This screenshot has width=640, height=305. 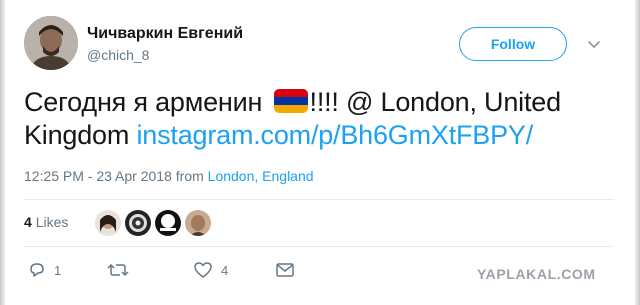 I want to click on flag-stripe-orange, so click(x=290, y=109).